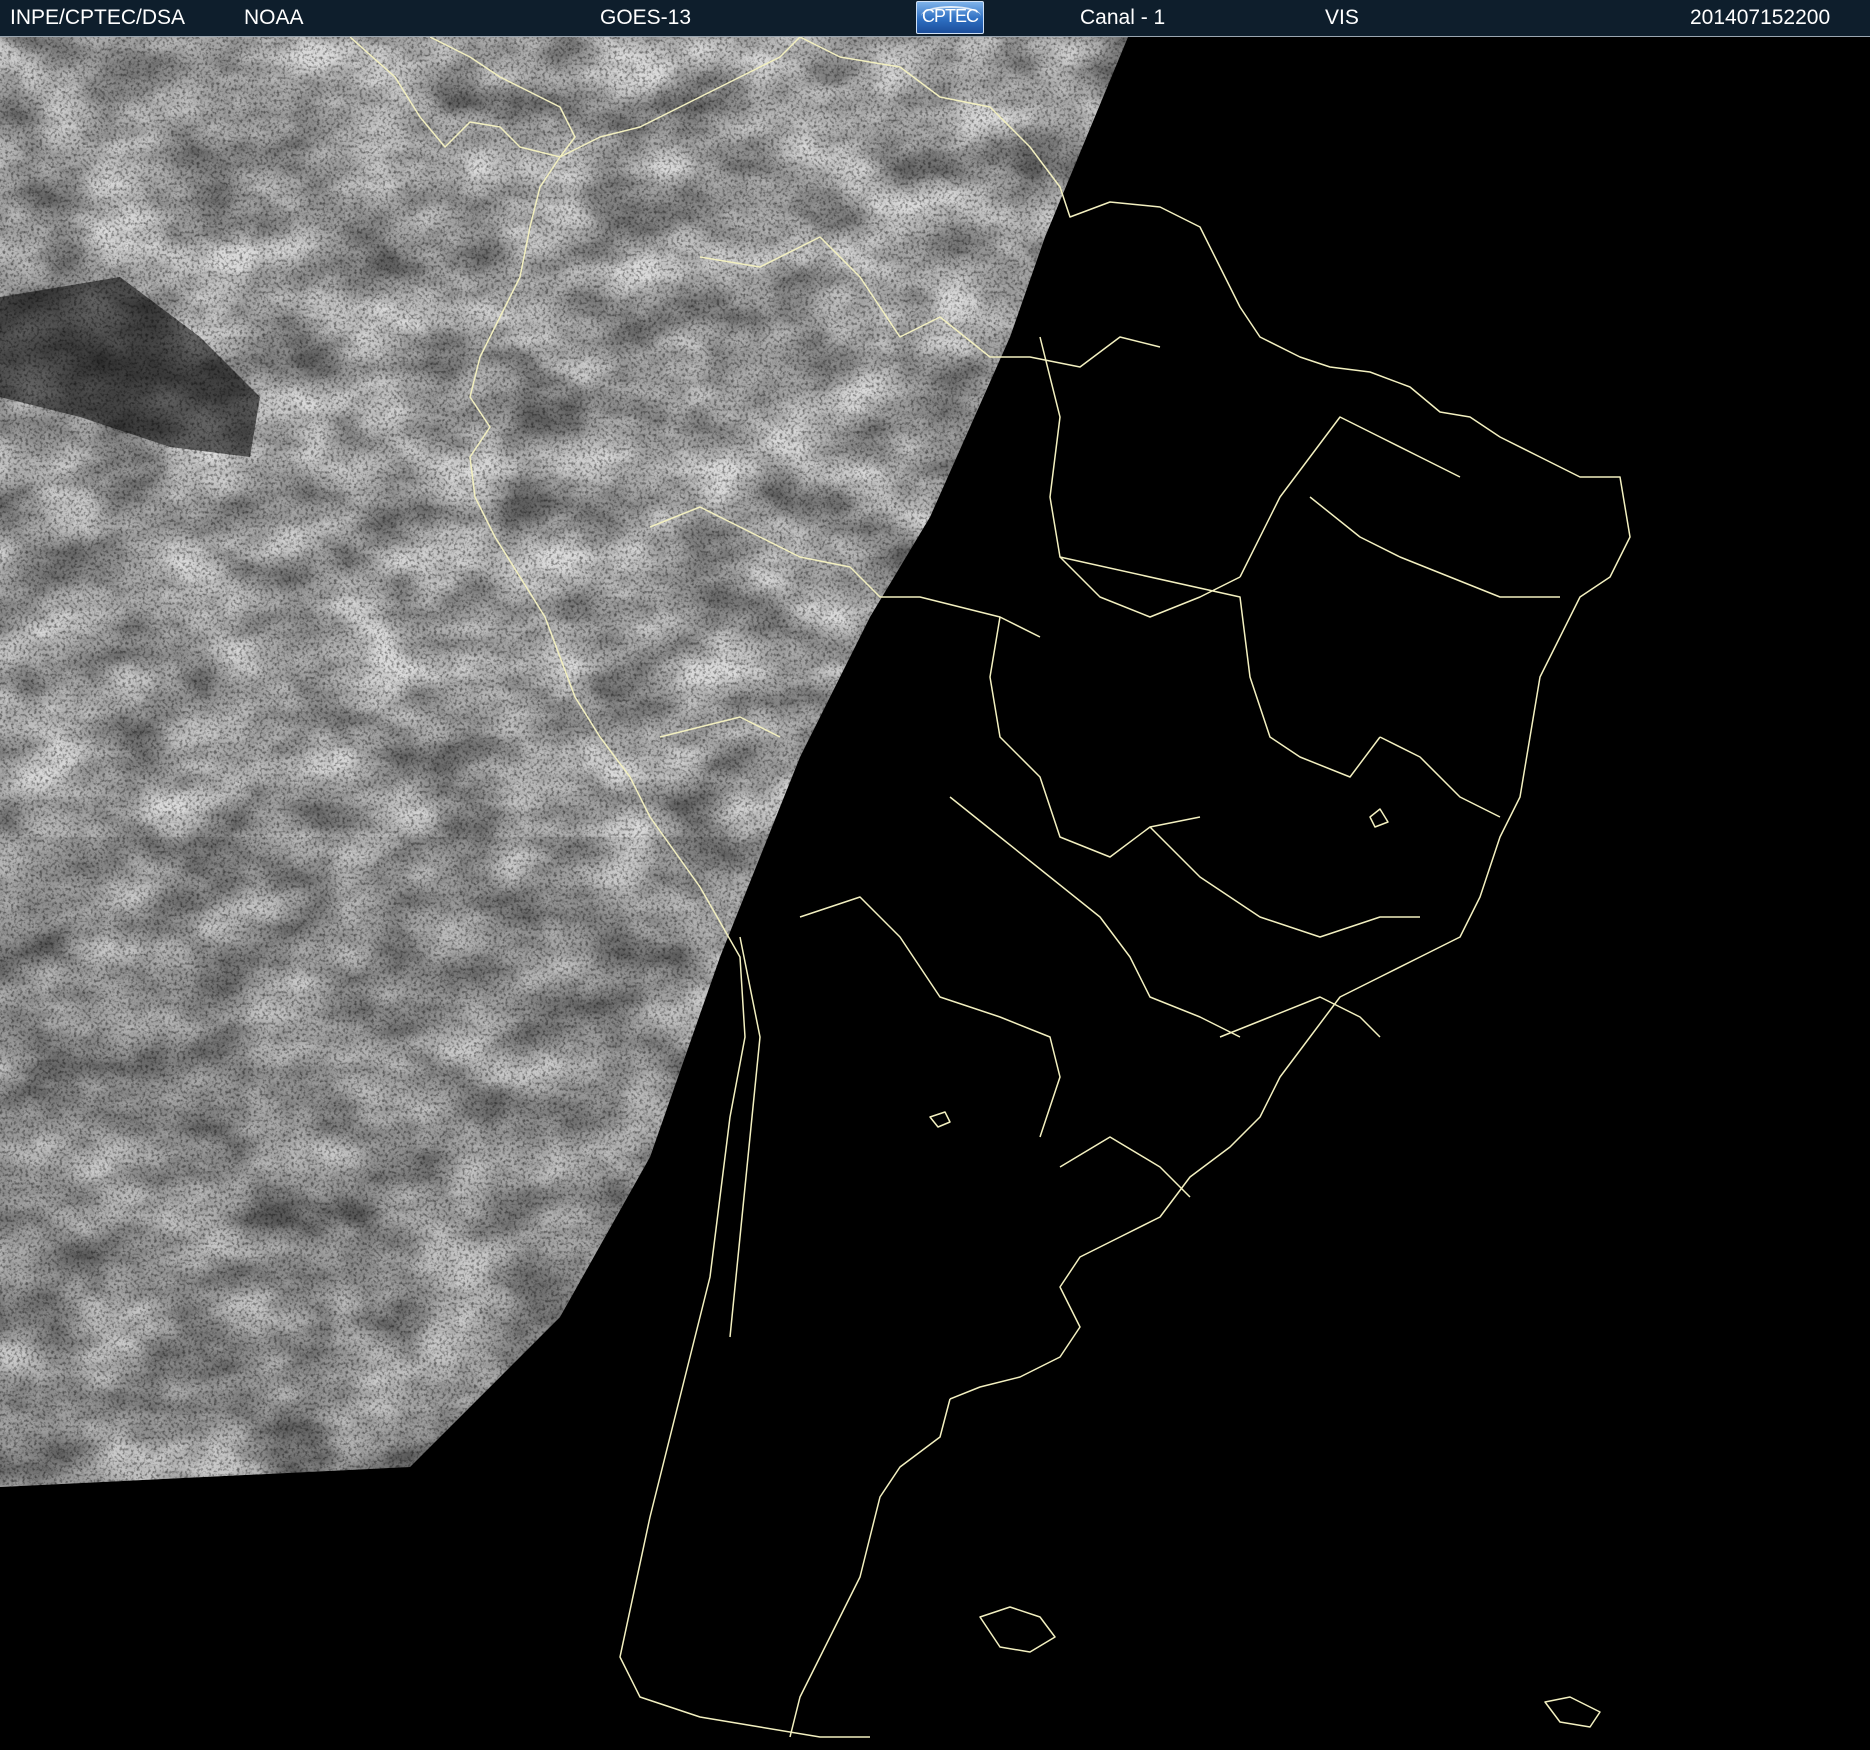  What do you see at coordinates (274, 17) in the screenshot?
I see `partner-label: NOAA` at bounding box center [274, 17].